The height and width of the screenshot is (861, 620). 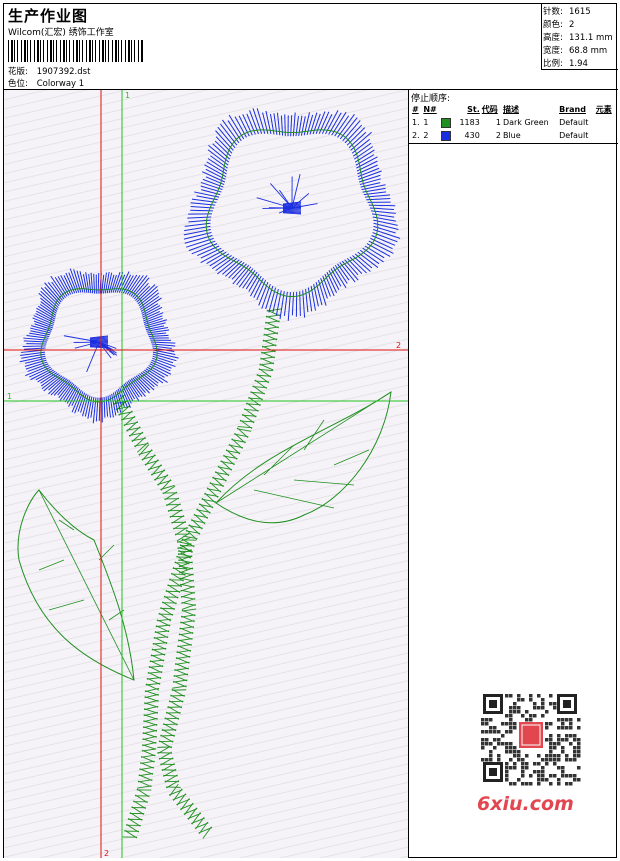 I want to click on guide-vertical-2-label: 2, so click(x=106, y=853).